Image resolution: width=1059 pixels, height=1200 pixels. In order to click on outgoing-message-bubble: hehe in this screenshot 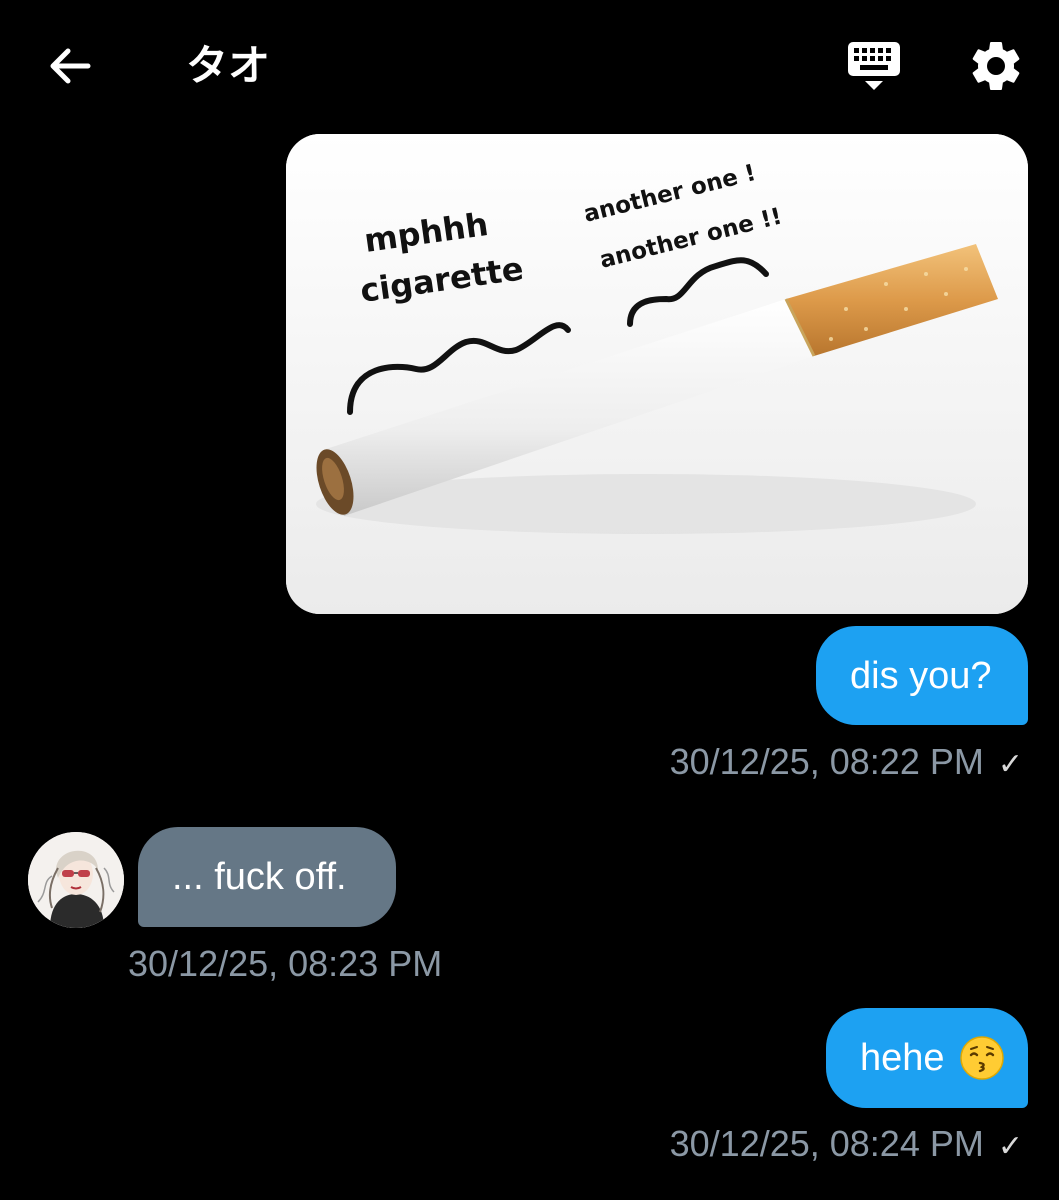, I will do `click(927, 1058)`.